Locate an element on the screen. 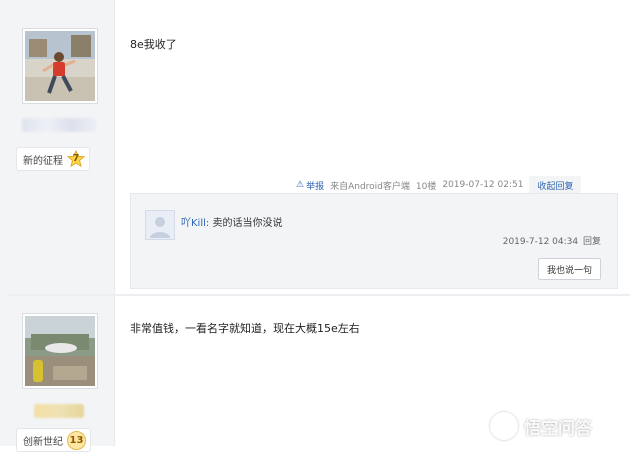 This screenshot has width=640, height=452. badge-label: 新的征程 is located at coordinates (43, 161).